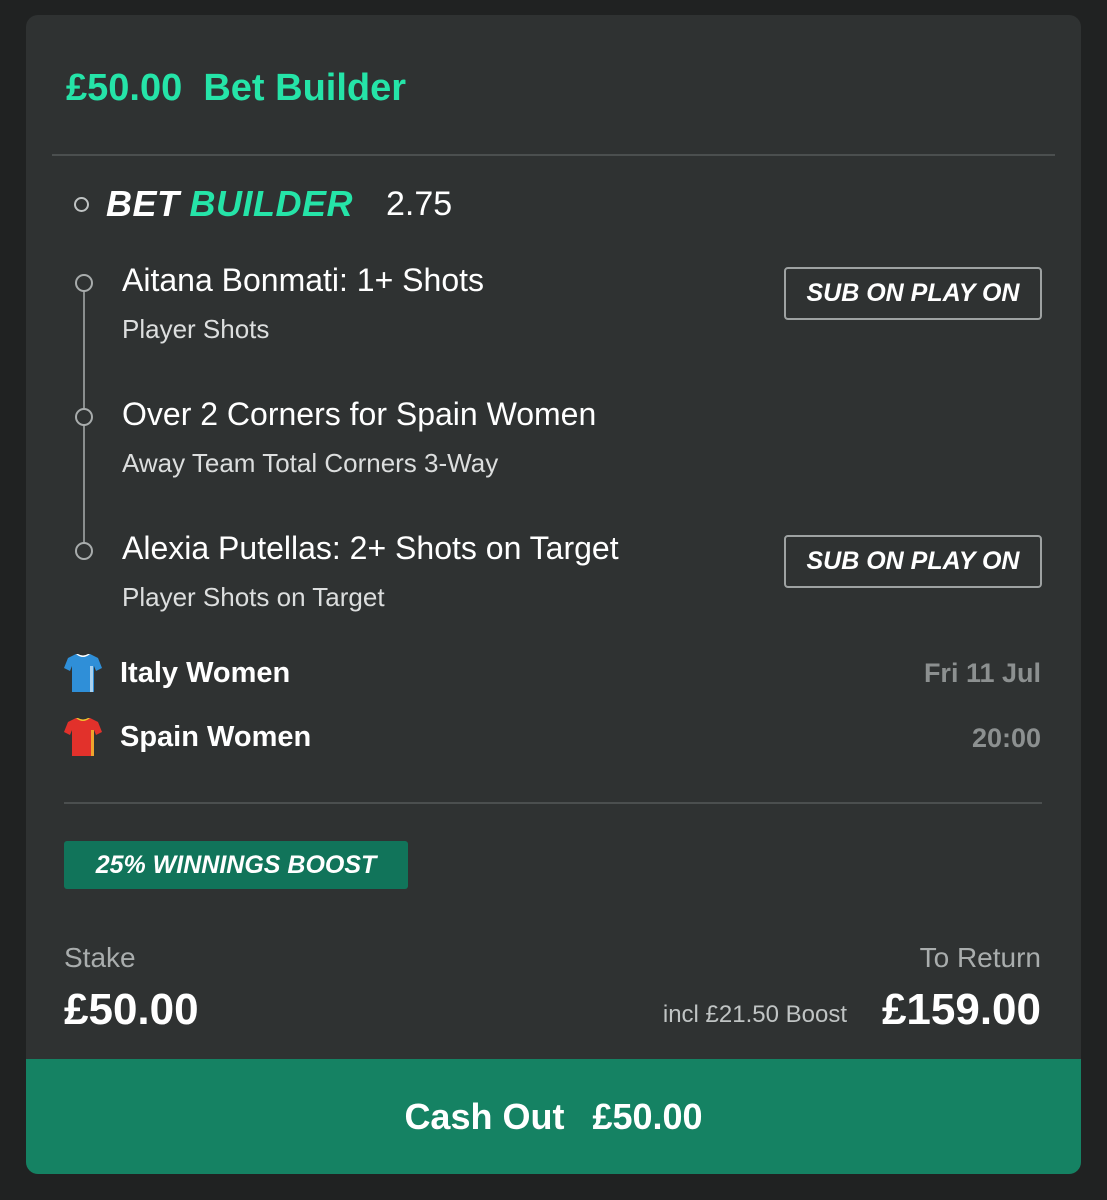  I want to click on home-team-row: Italy Women, so click(177, 673).